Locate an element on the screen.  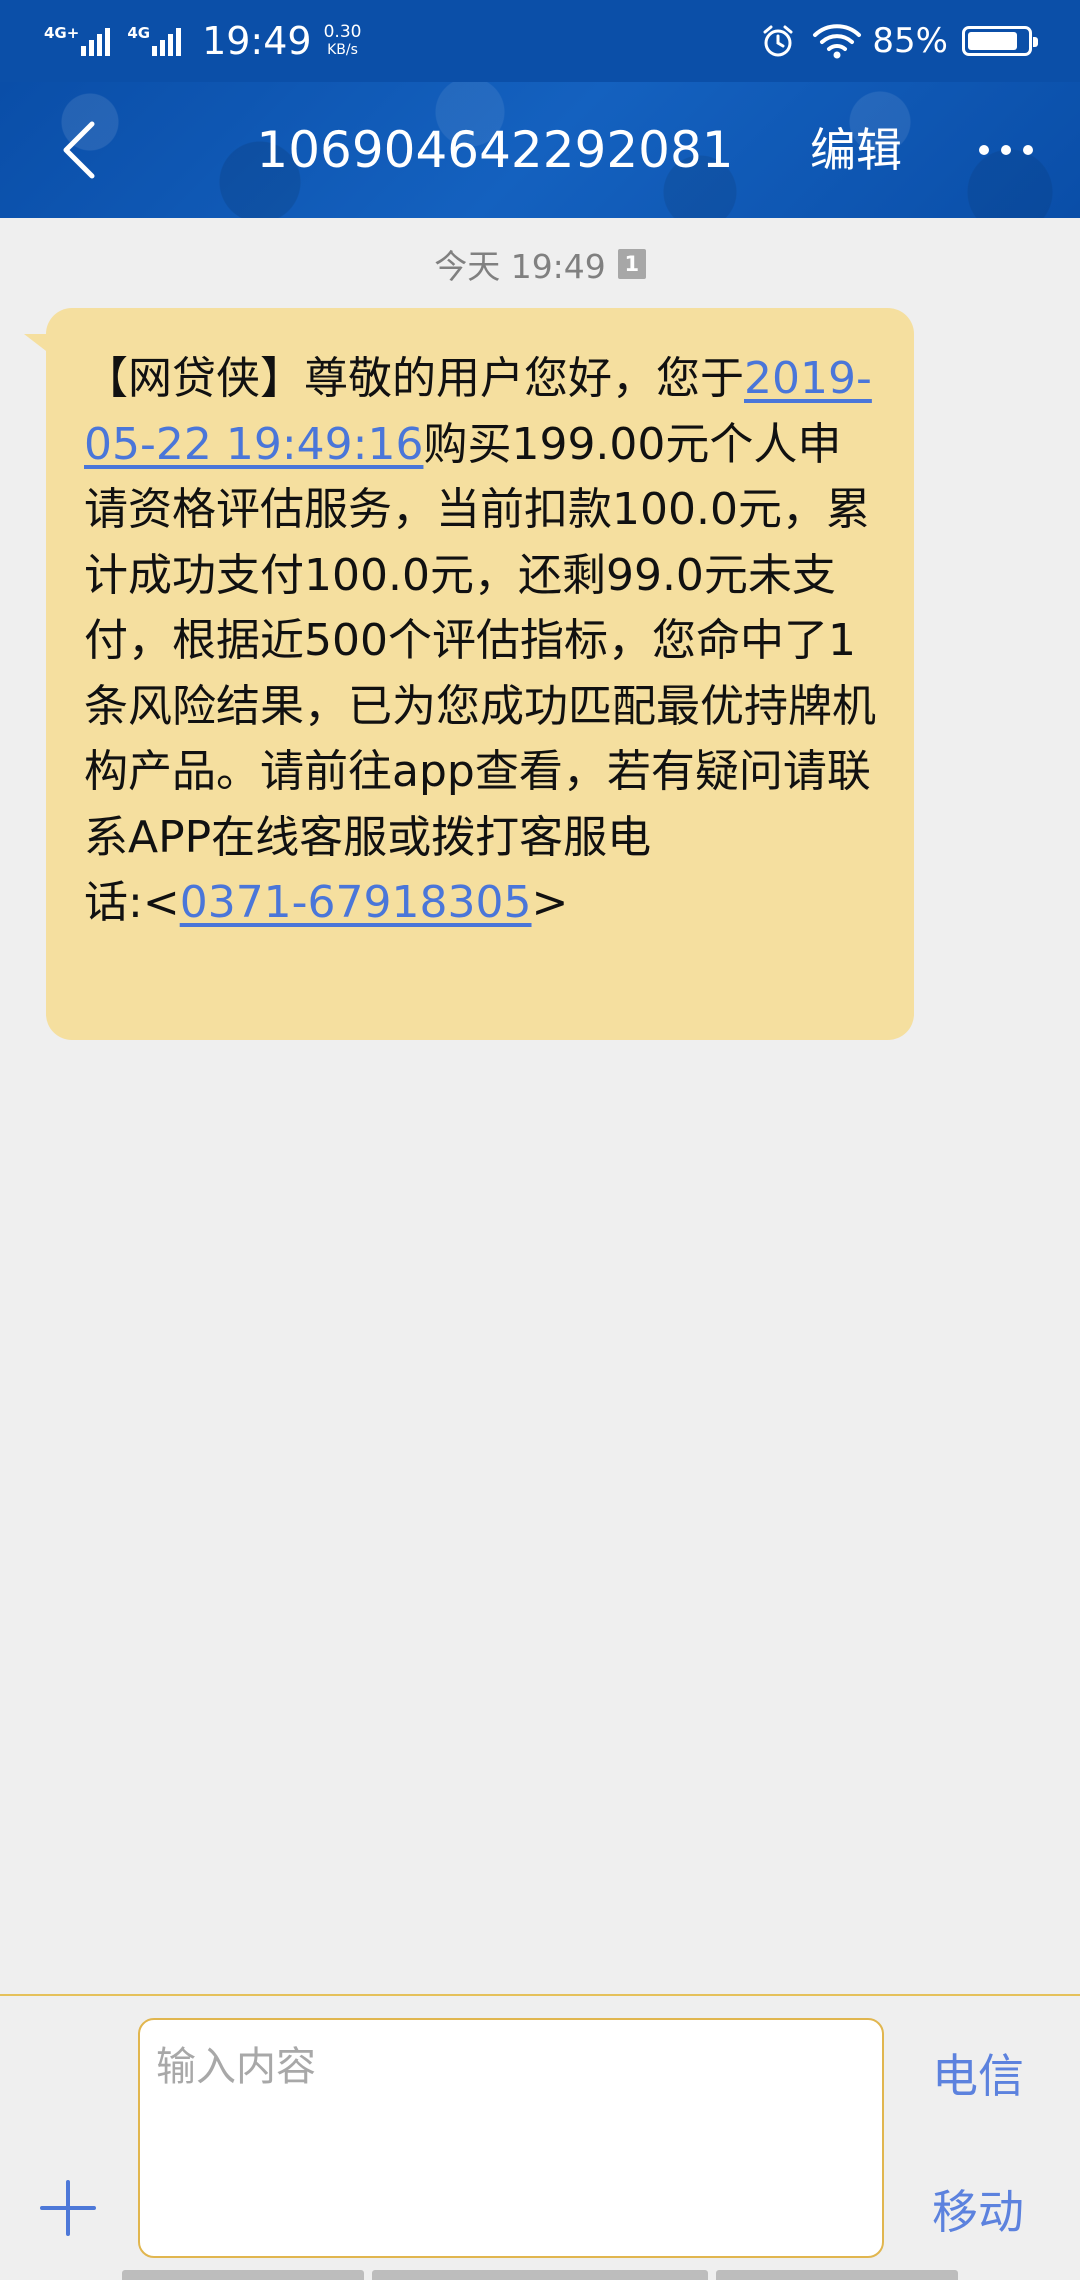
composer-bar: 电信 移动 is located at coordinates (540, 2137).